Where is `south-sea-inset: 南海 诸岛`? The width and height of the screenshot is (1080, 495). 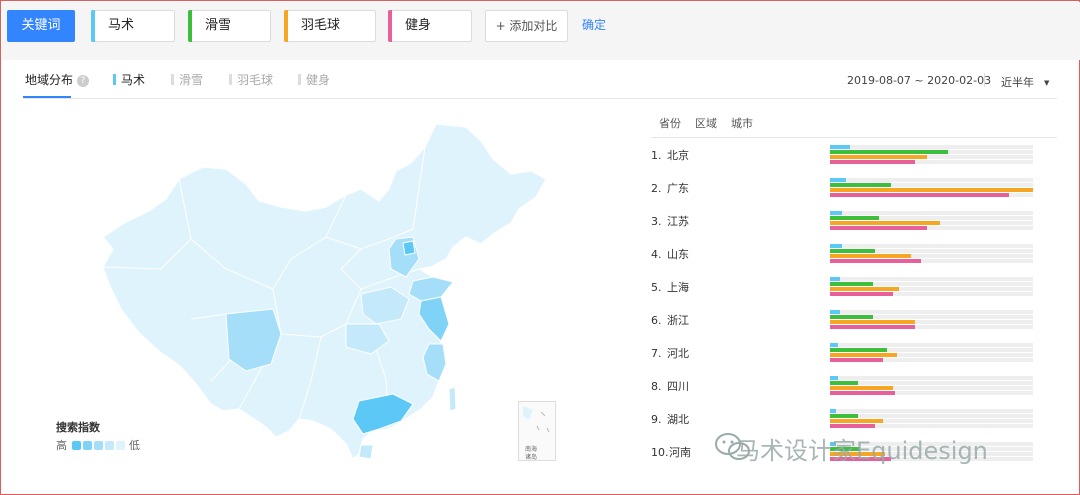 south-sea-inset: 南海 诸岛 is located at coordinates (537, 431).